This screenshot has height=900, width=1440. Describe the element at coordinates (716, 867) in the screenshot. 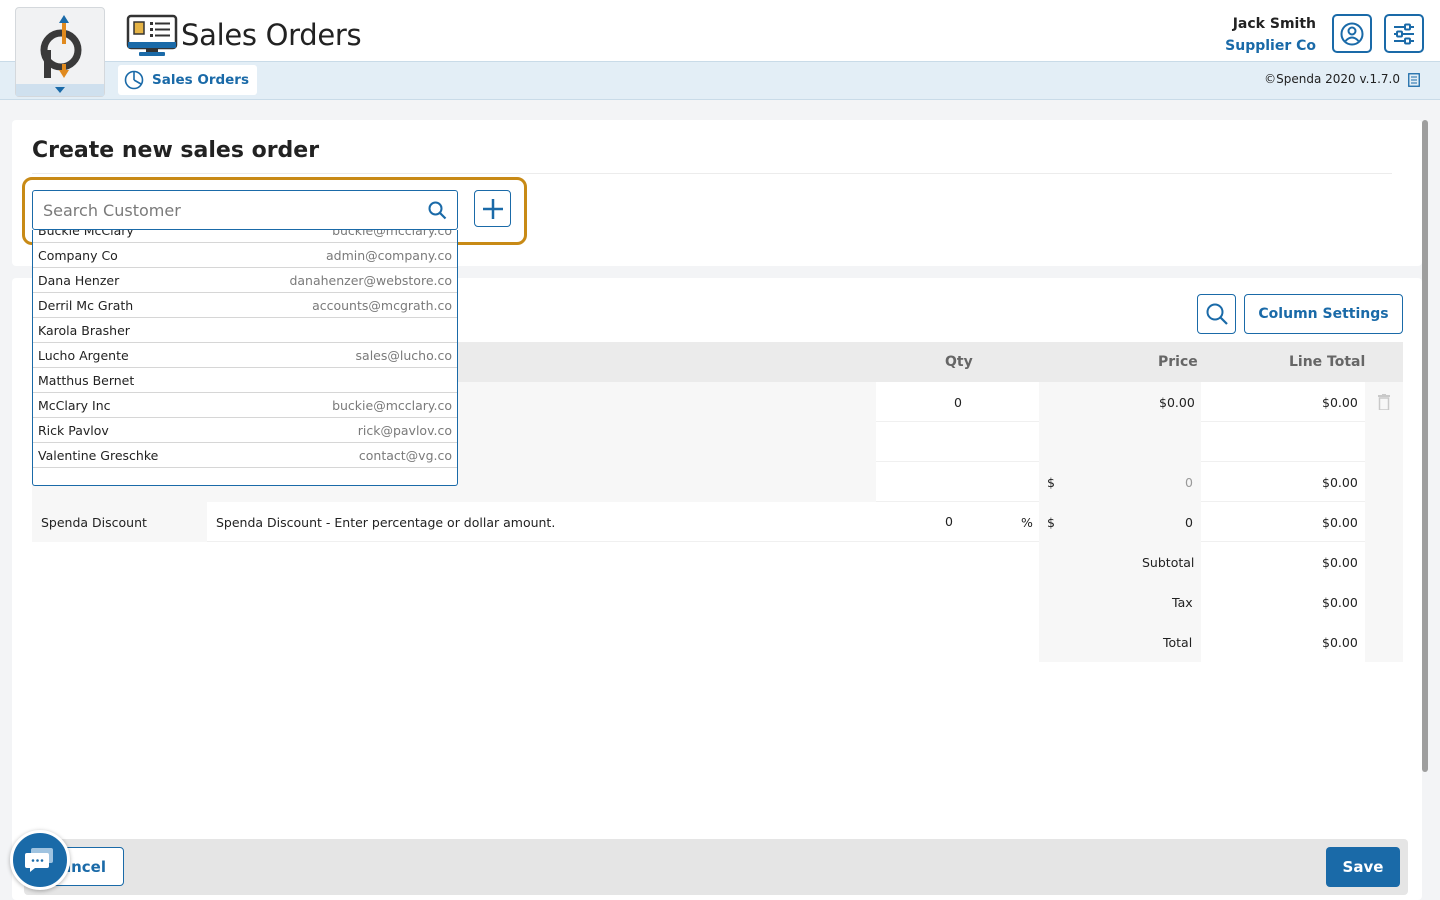

I see `action-footer` at that location.